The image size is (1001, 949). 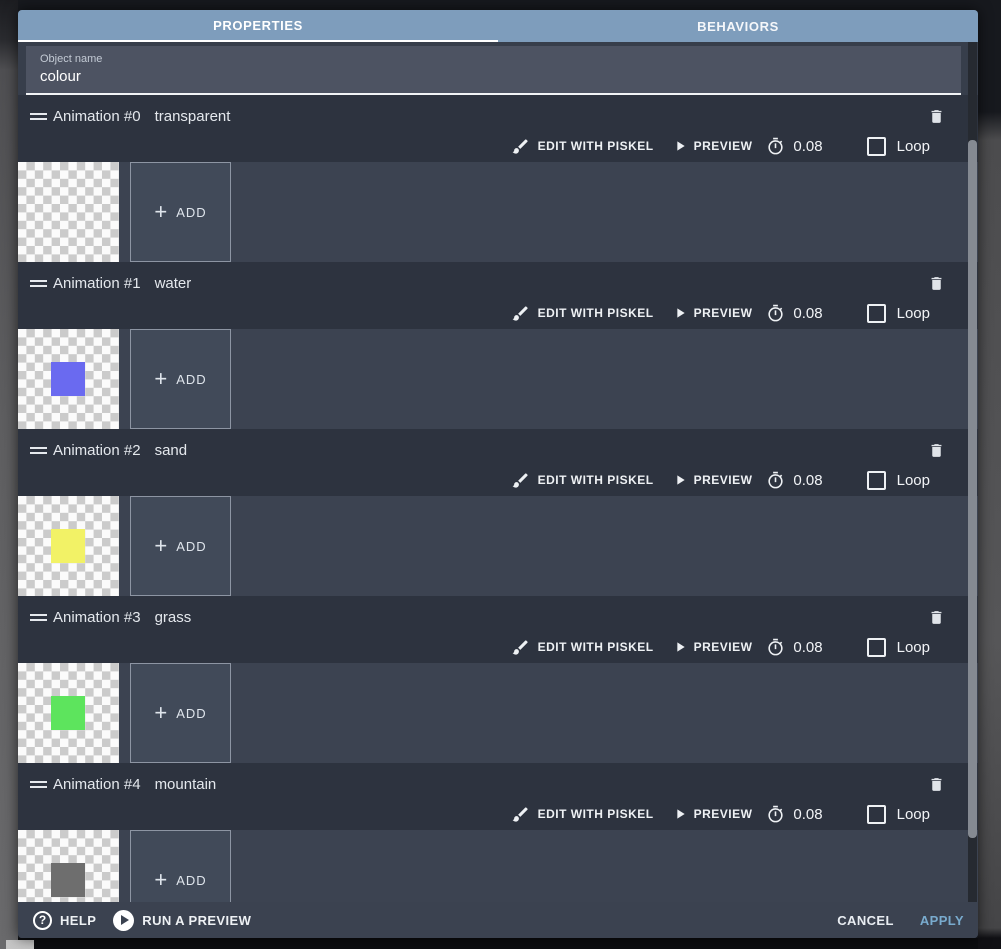 I want to click on animation-name: water, so click(x=173, y=283).